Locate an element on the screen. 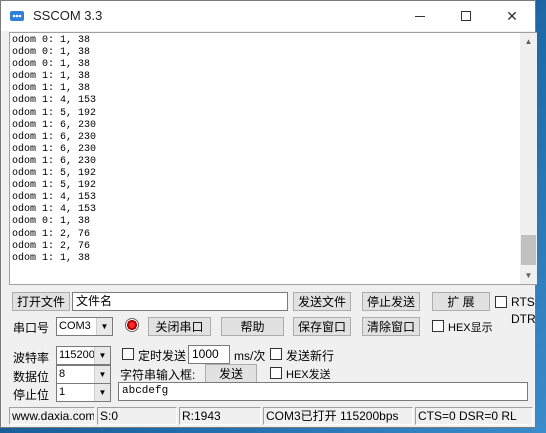 This screenshot has height=433, width=546. status-website: www.daxia.com is located at coordinates (52, 416).